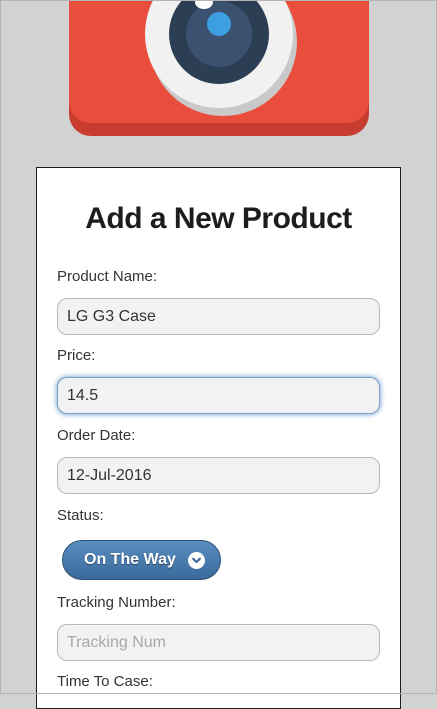 This screenshot has height=709, width=437. What do you see at coordinates (96, 435) in the screenshot?
I see `order-date-label: Order Date:` at bounding box center [96, 435].